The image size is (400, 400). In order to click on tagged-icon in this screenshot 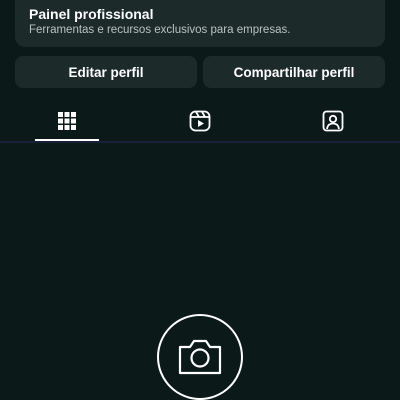, I will do `click(333, 121)`.